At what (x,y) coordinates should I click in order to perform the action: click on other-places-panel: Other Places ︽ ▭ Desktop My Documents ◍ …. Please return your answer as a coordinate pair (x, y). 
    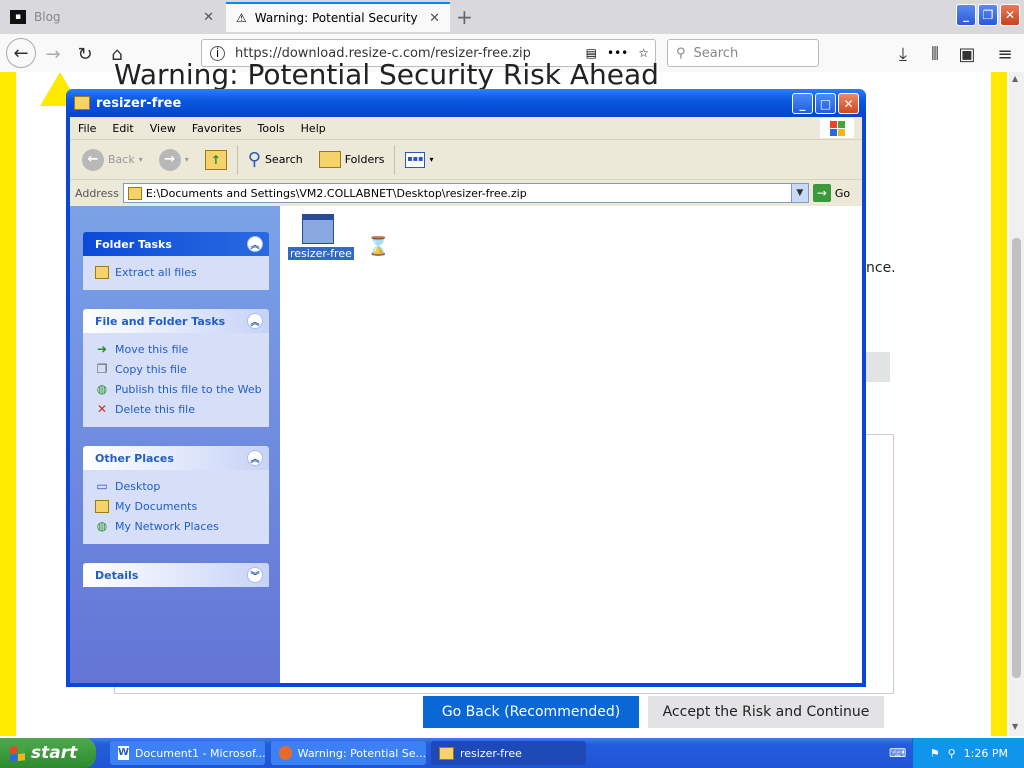
    Looking at the image, I should click on (176, 495).